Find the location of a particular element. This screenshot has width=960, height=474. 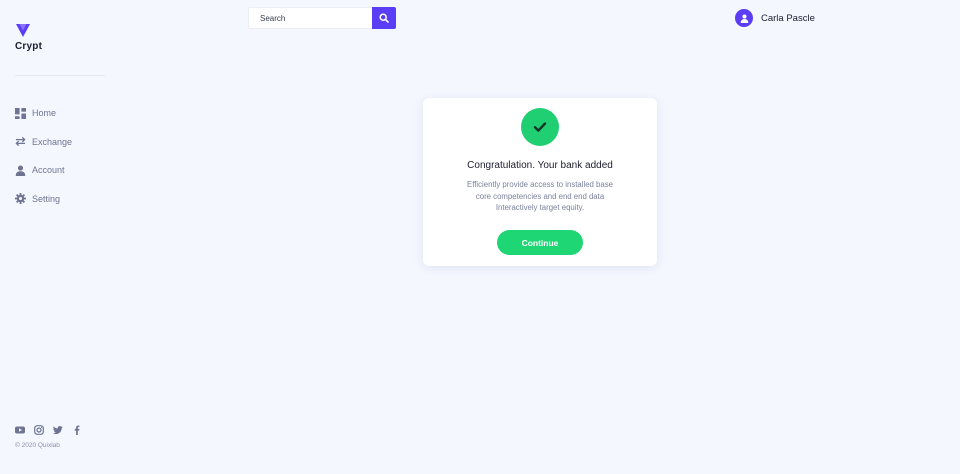

social-links is located at coordinates (48, 430).